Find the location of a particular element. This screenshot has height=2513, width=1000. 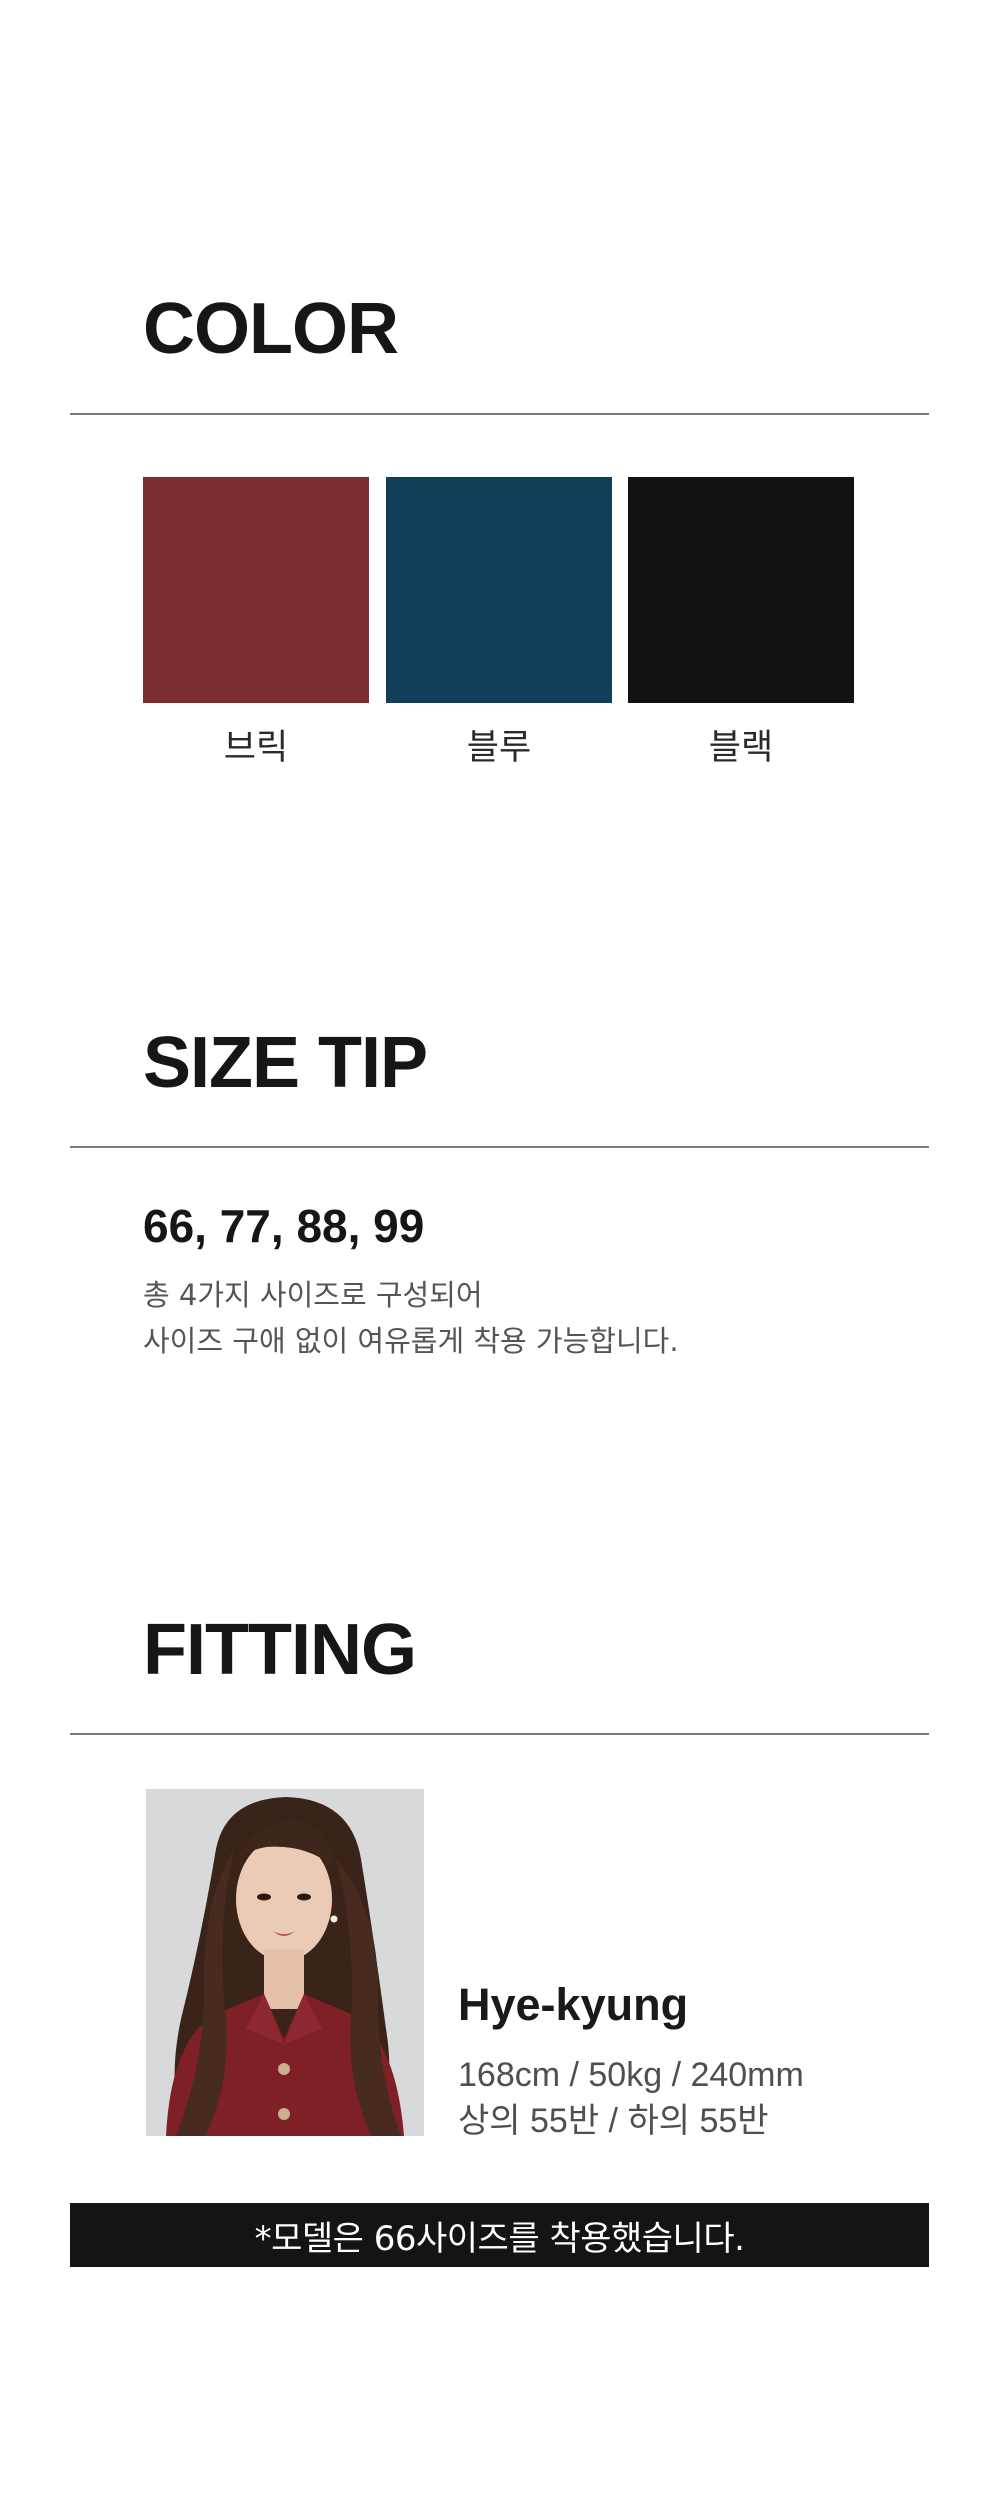

color-label-blue: 블루 is located at coordinates (499, 748).